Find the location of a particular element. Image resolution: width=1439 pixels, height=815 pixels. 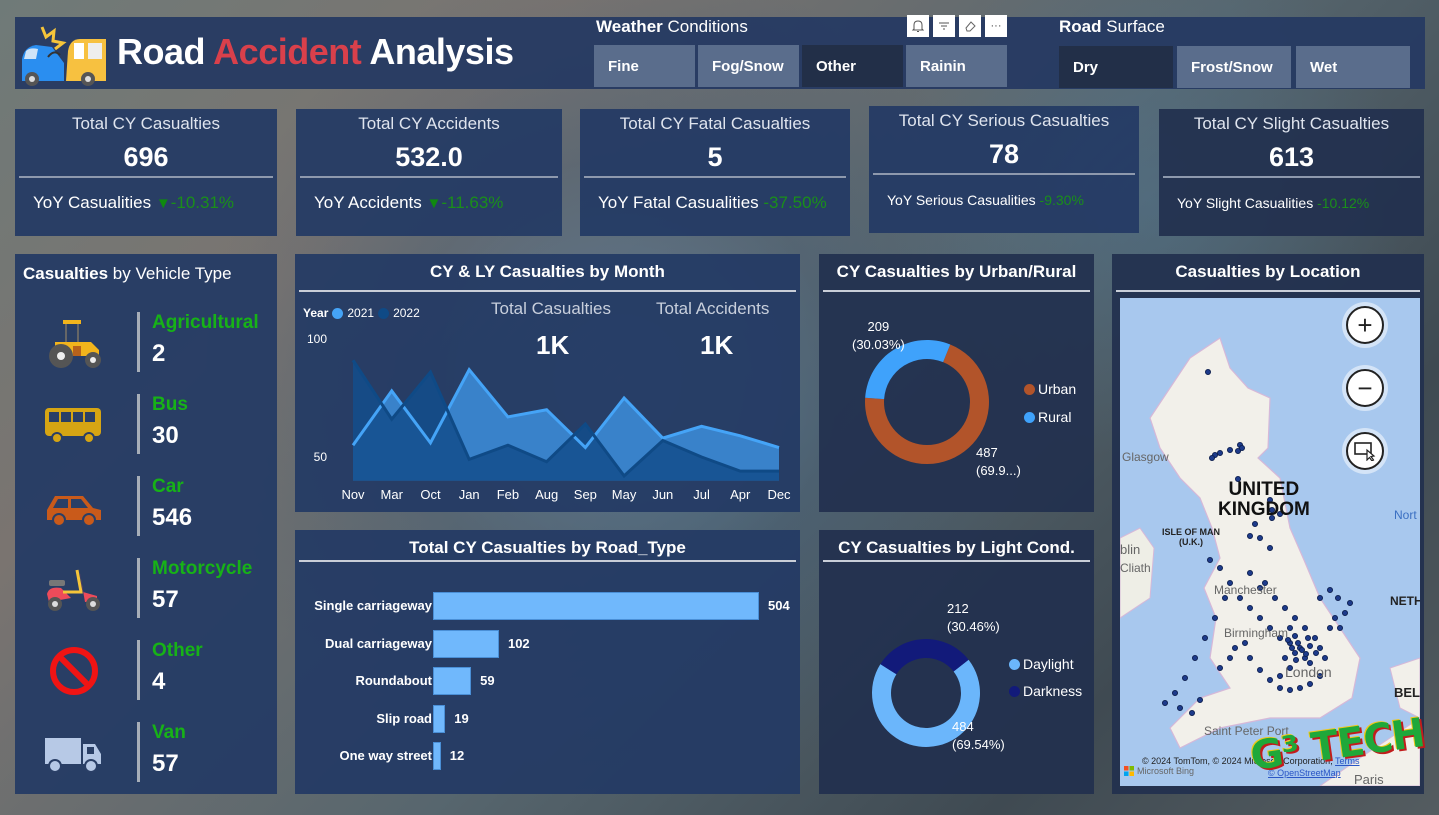

eraser-icon is located at coordinates (970, 26).